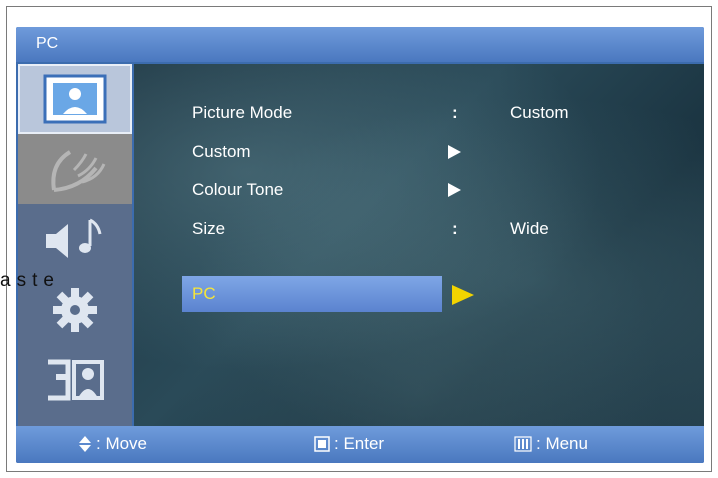 The height and width of the screenshot is (478, 718). I want to click on menu-item-label: Custom, so click(221, 151).